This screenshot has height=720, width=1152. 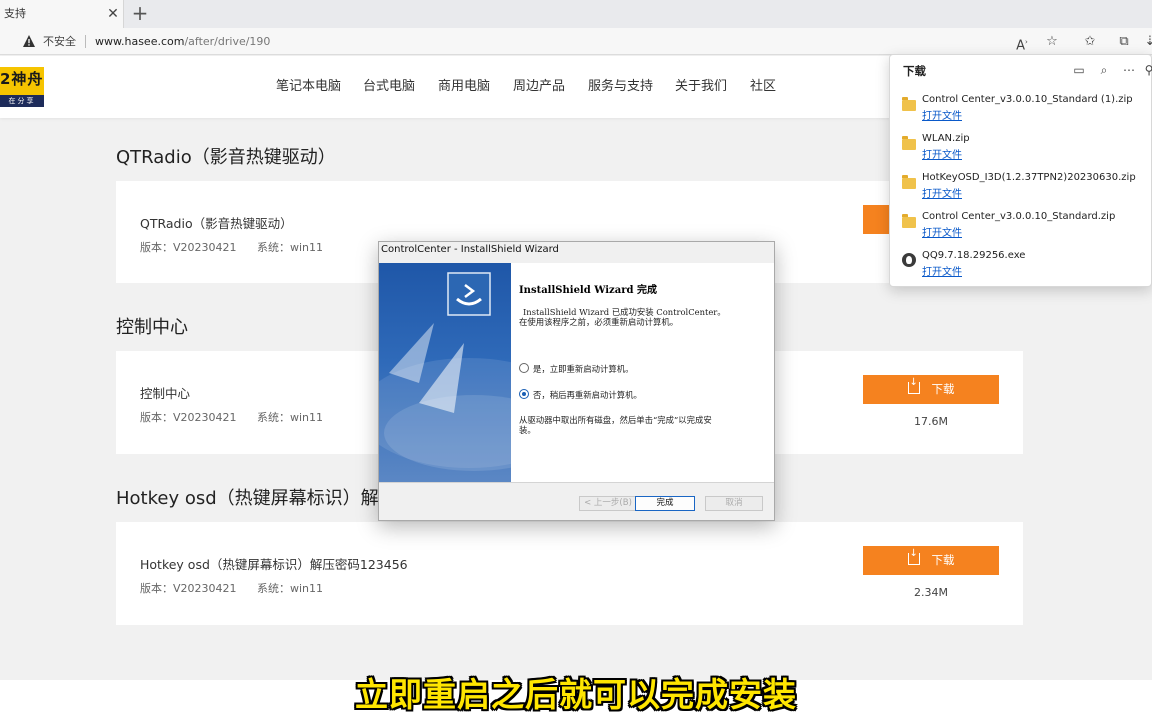 I want to click on qq-app-icon, so click(x=909, y=260).